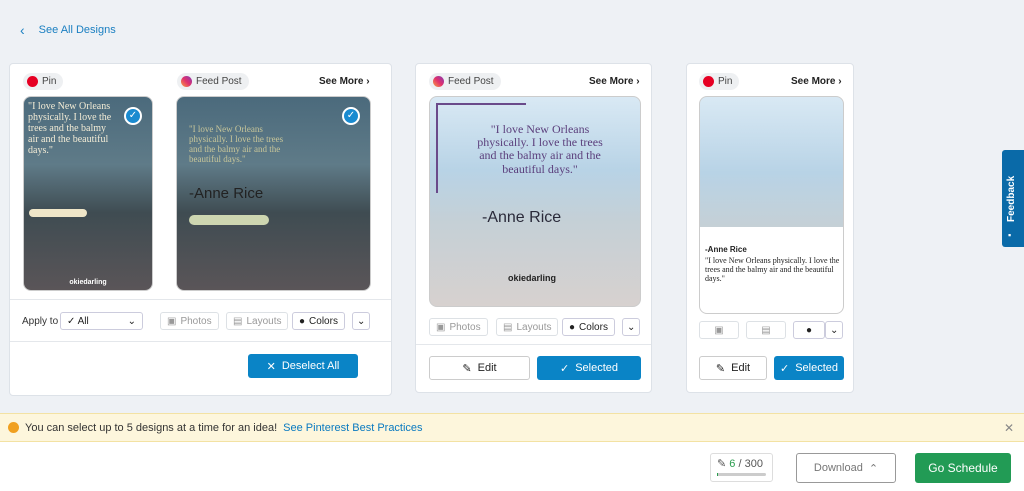  I want to click on layouts-button: ▤, so click(766, 330).